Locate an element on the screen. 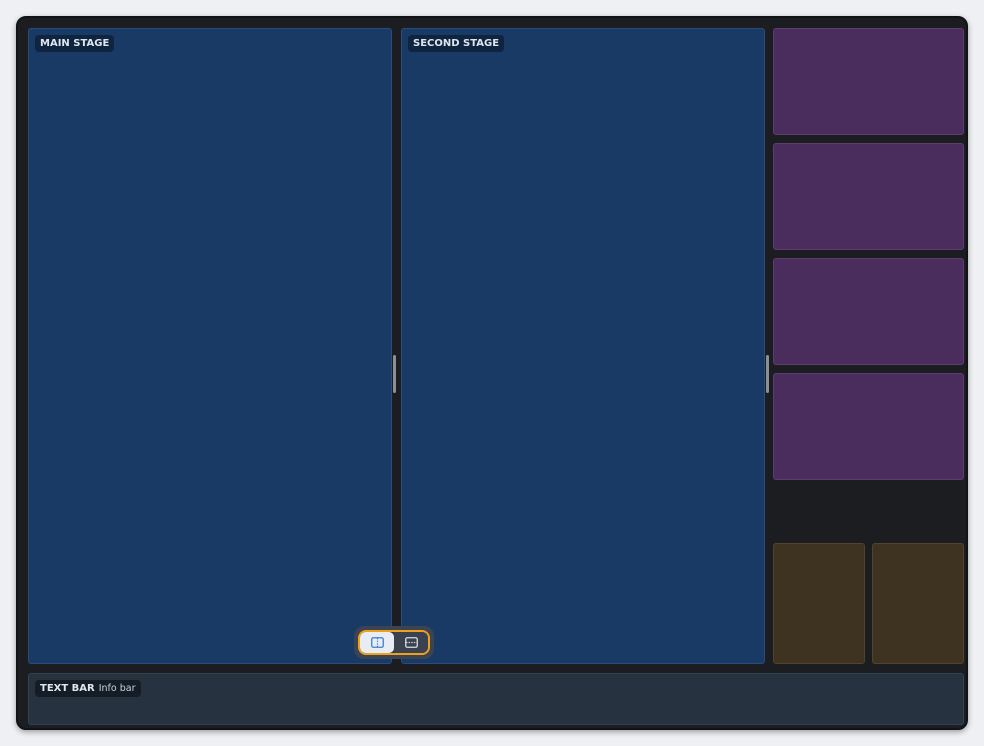 The height and width of the screenshot is (746, 984). split-vertical-button is located at coordinates (377, 642).